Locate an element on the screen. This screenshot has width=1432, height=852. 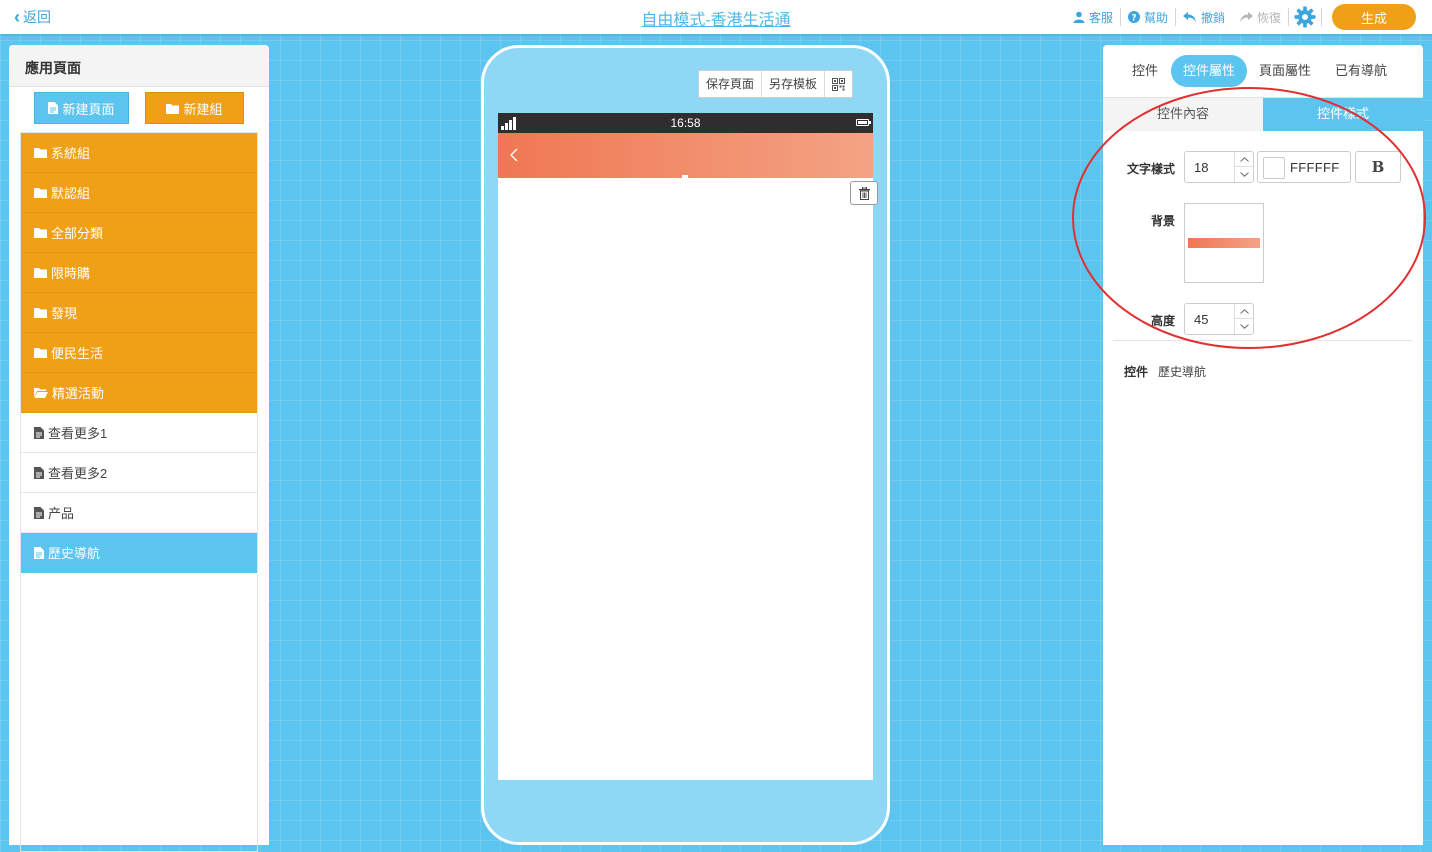
back-link: ‹ 返回 is located at coordinates (32, 17).